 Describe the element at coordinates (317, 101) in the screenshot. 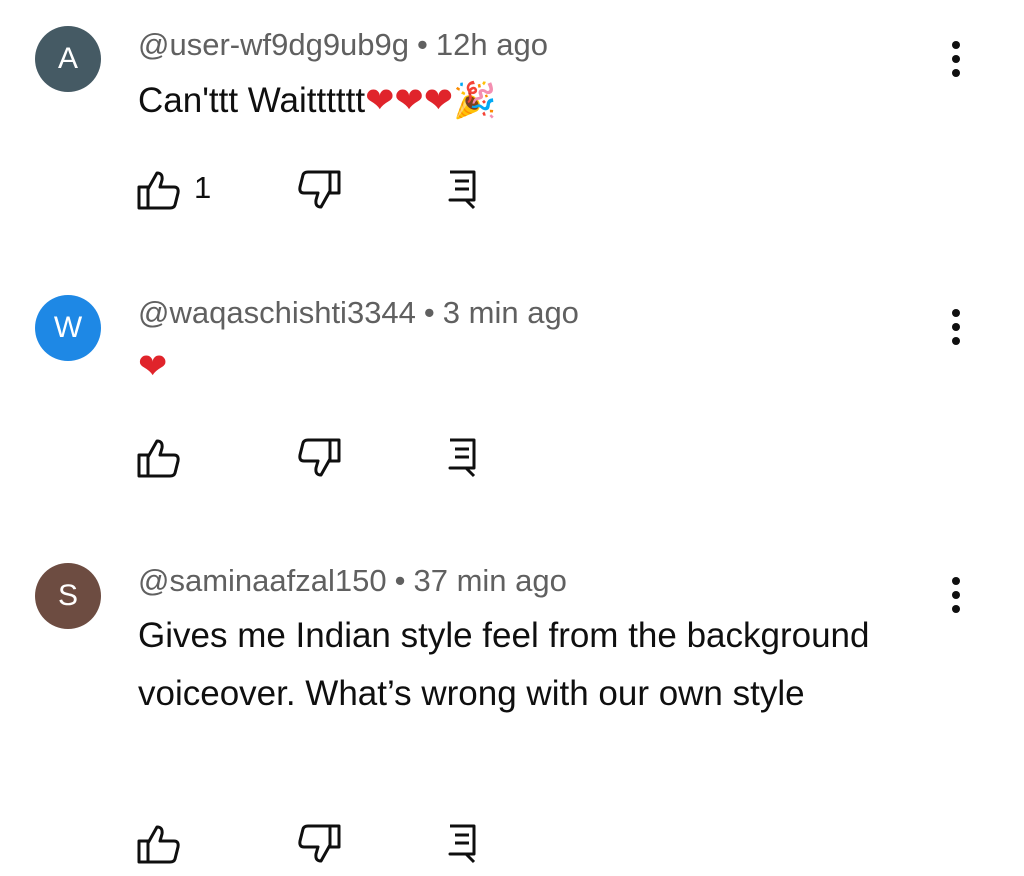

I see `comment-text: Can'ttt Waitttttt❤❤❤🎉` at that location.